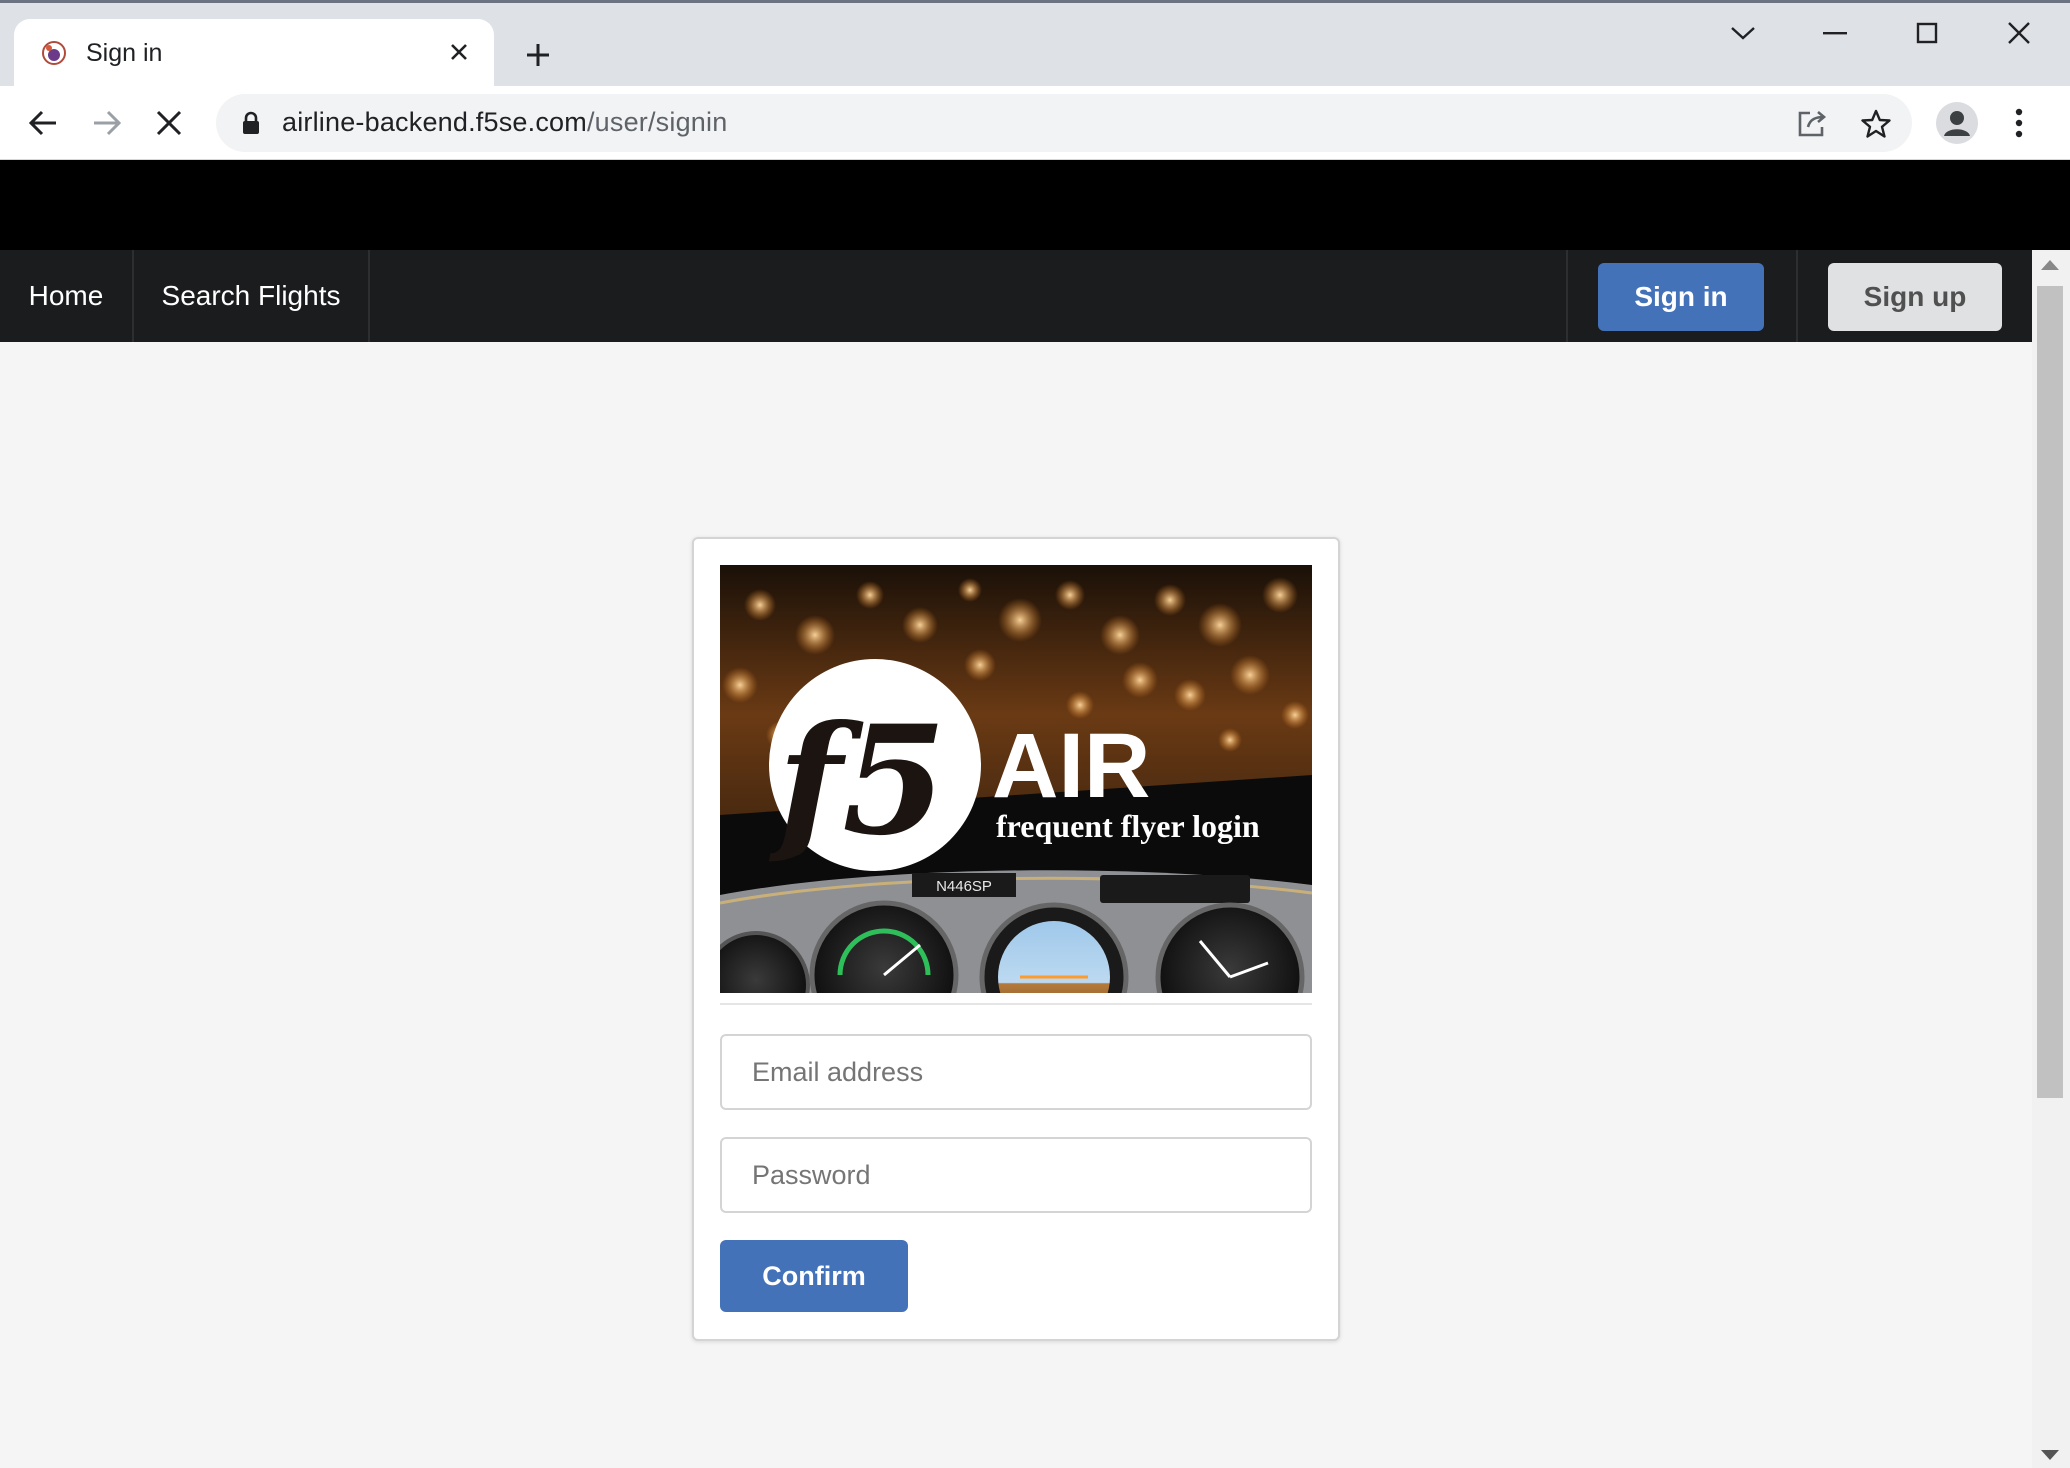 This screenshot has width=2070, height=1468. I want to click on forward-arrow-icon, so click(107, 123).